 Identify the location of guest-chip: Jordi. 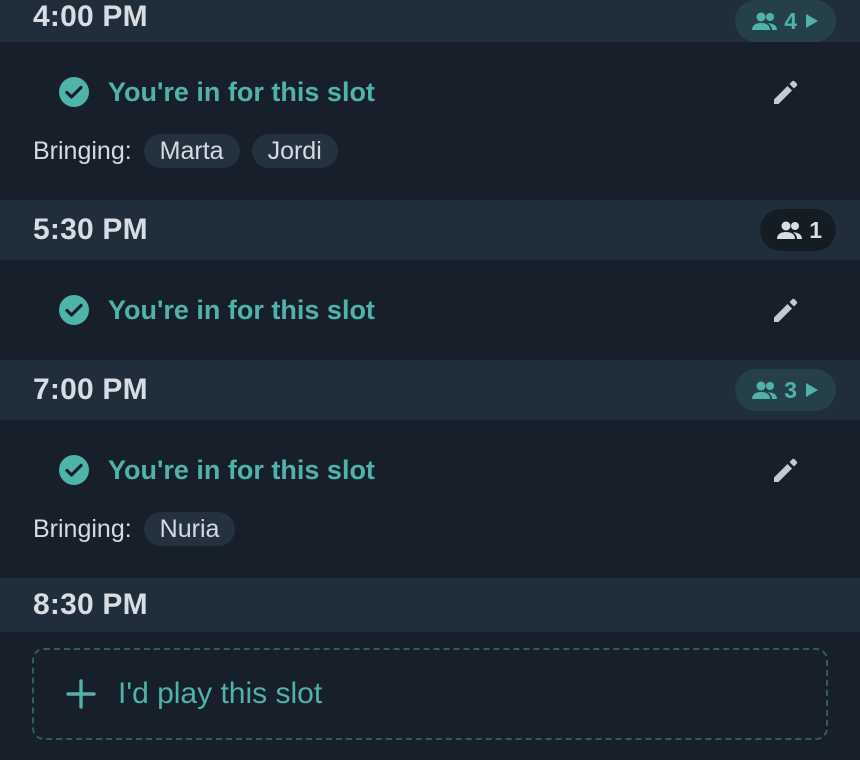
(294, 151).